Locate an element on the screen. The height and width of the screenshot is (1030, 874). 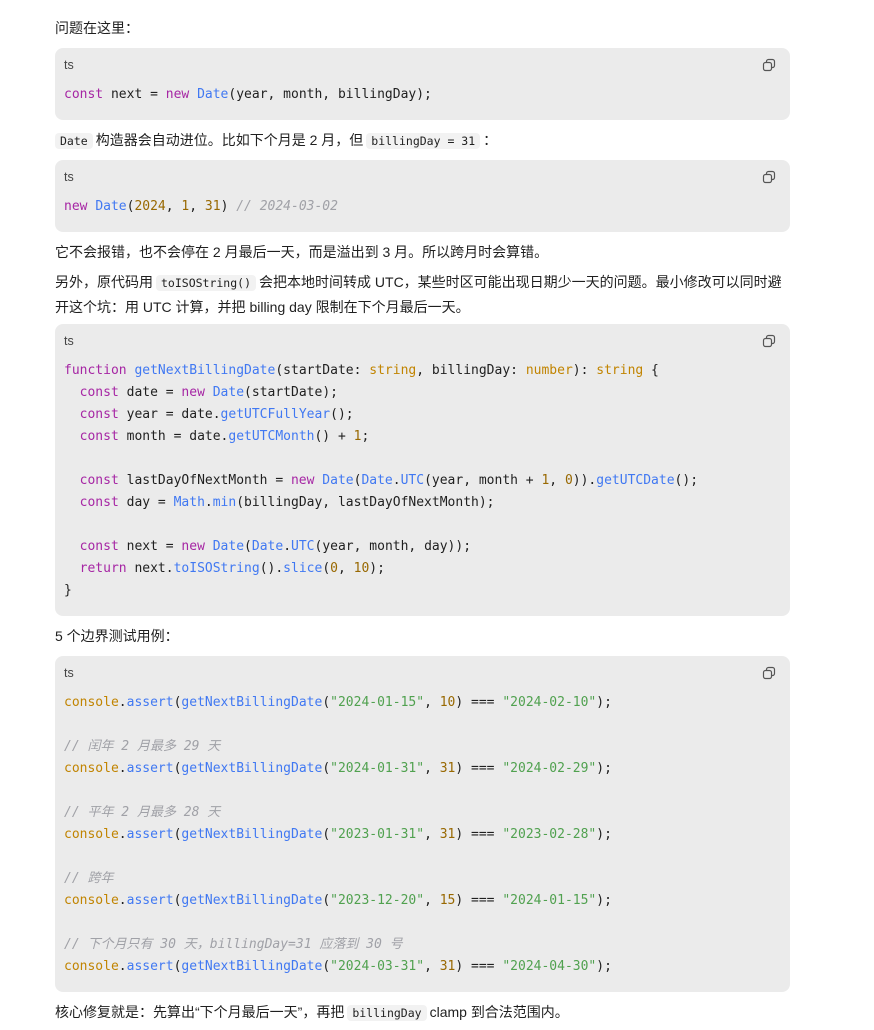
code-token: (year, month, billingDay); is located at coordinates (330, 94).